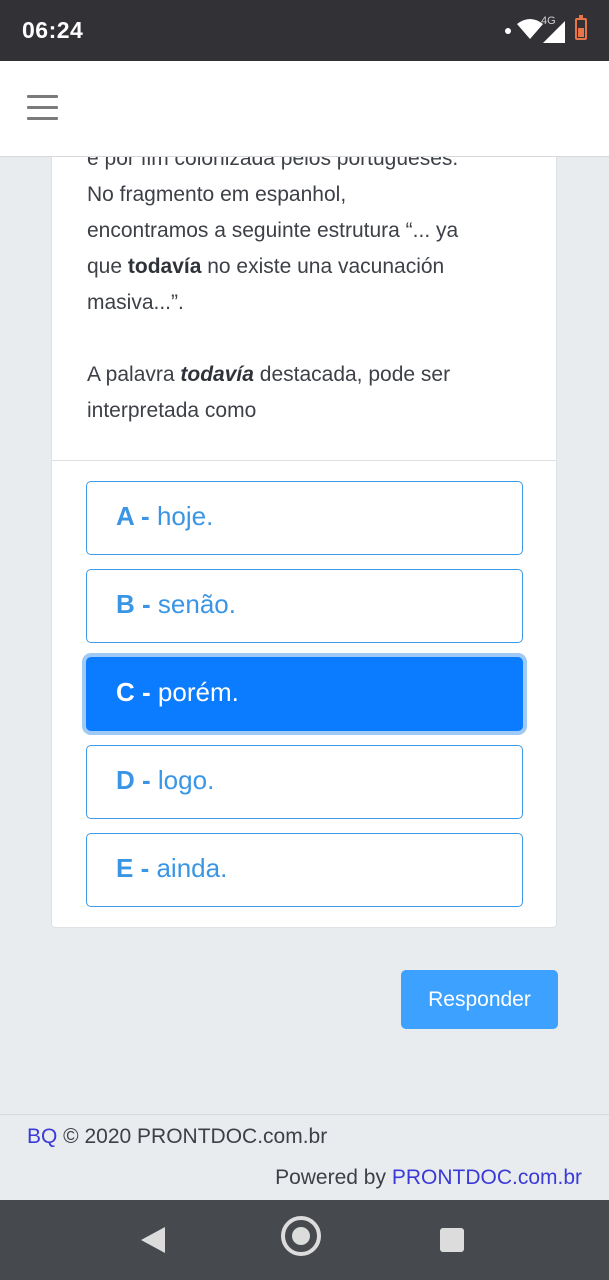  What do you see at coordinates (304, 782) in the screenshot?
I see `option-d: D - logo.` at bounding box center [304, 782].